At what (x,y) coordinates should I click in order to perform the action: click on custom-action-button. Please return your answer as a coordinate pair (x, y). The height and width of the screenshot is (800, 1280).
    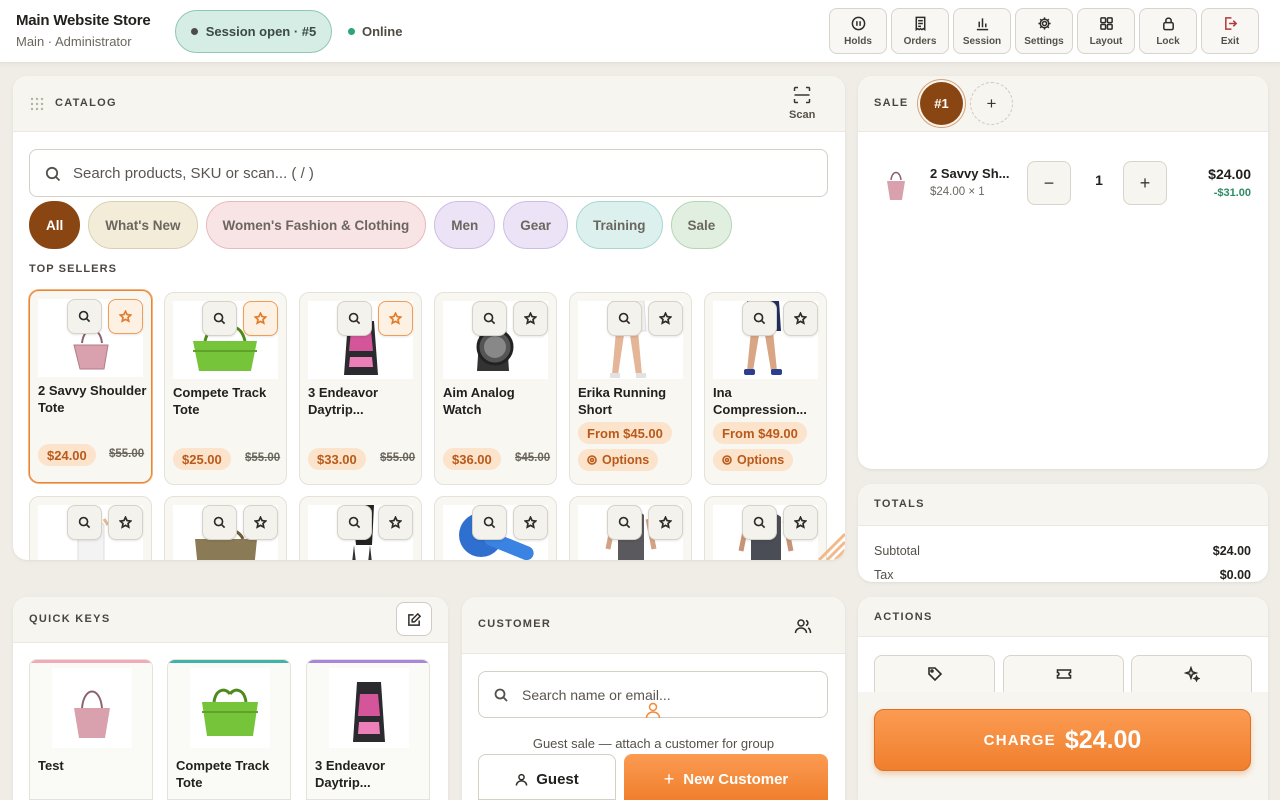
    Looking at the image, I should click on (1191, 674).